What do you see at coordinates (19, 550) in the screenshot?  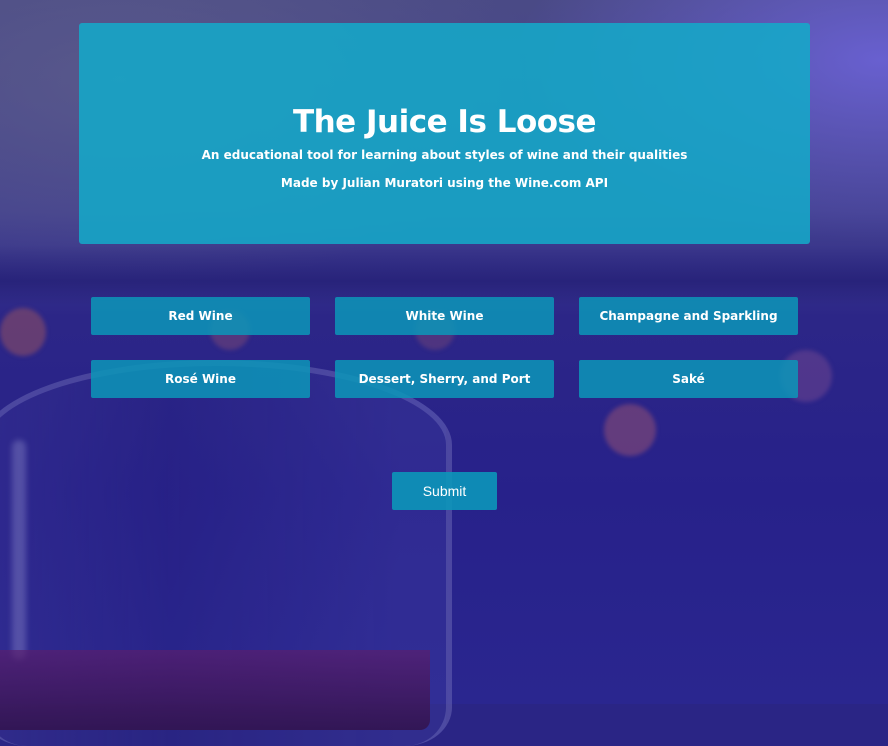 I see `glass-reflection` at bounding box center [19, 550].